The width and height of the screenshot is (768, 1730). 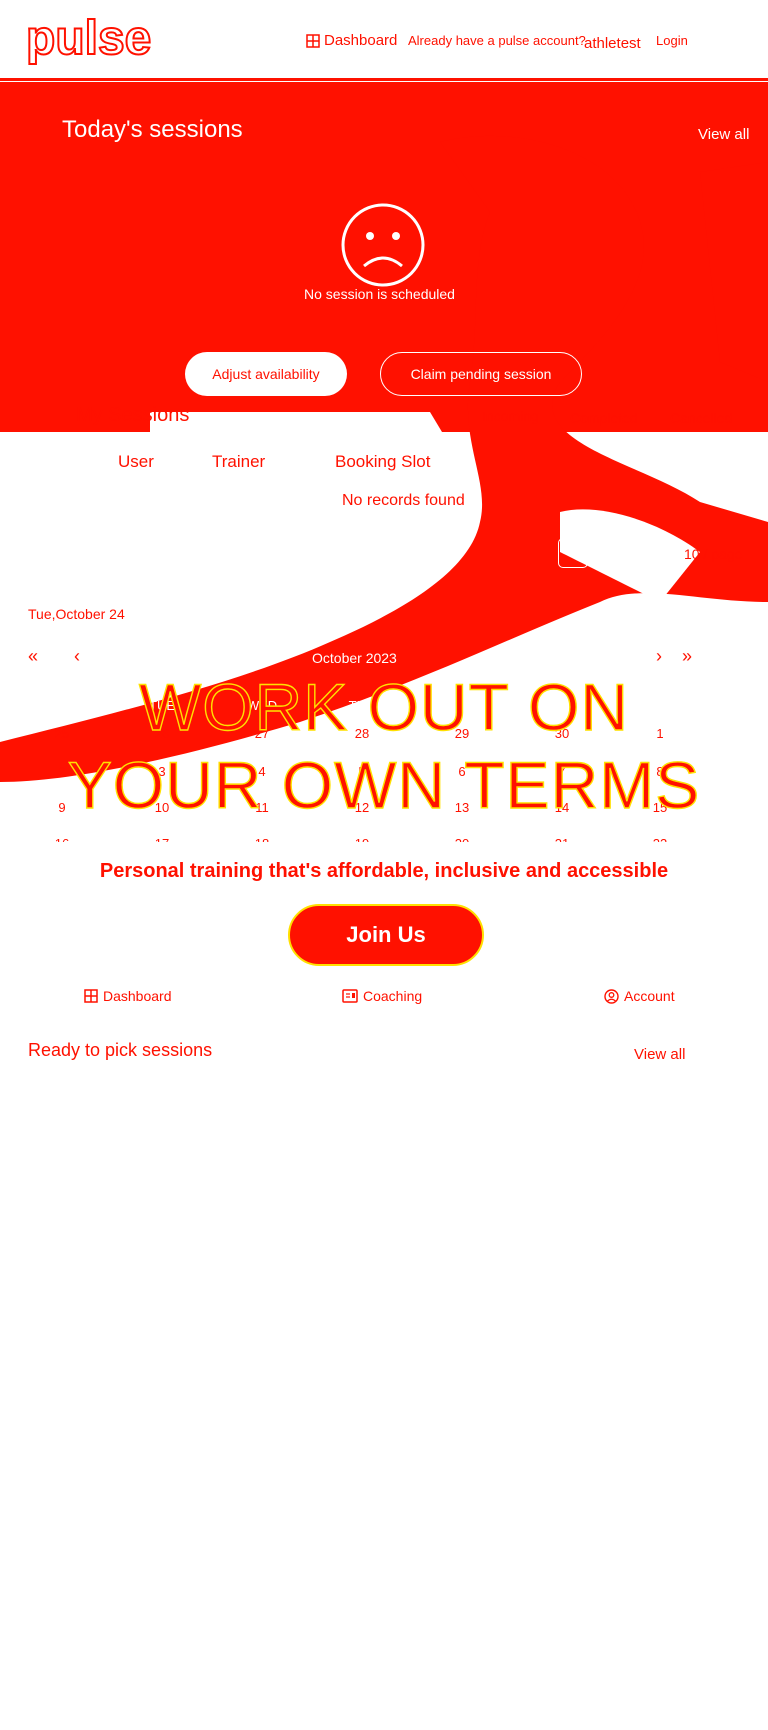 What do you see at coordinates (723, 134) in the screenshot?
I see `today-view-all-link: View all` at bounding box center [723, 134].